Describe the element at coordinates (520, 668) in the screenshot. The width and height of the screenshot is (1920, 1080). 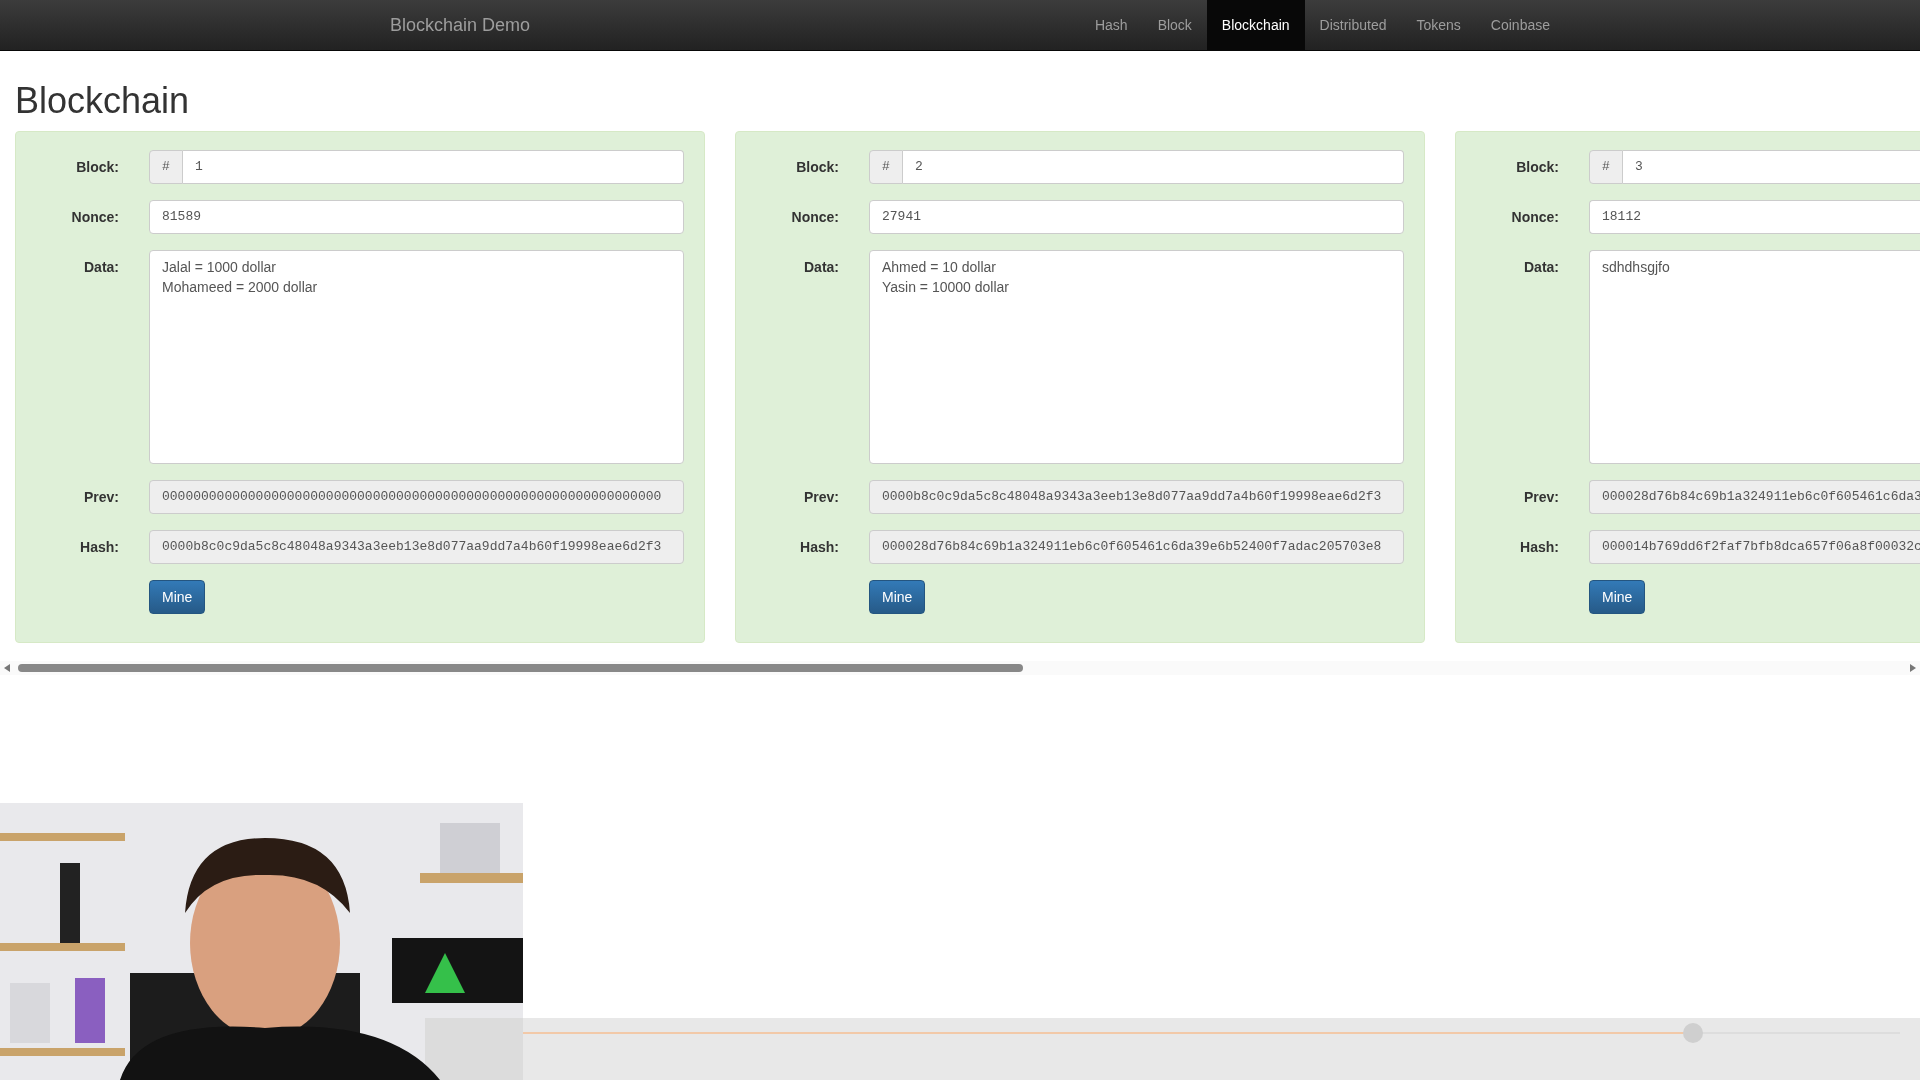
I see `scrollbar-thumb` at that location.